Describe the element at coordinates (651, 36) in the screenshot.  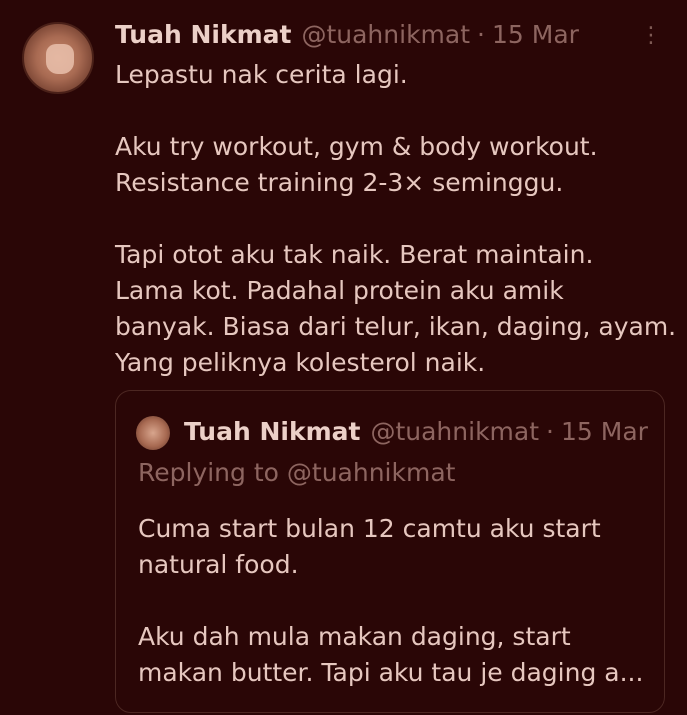
I see `more-options-icon: ⋮` at that location.